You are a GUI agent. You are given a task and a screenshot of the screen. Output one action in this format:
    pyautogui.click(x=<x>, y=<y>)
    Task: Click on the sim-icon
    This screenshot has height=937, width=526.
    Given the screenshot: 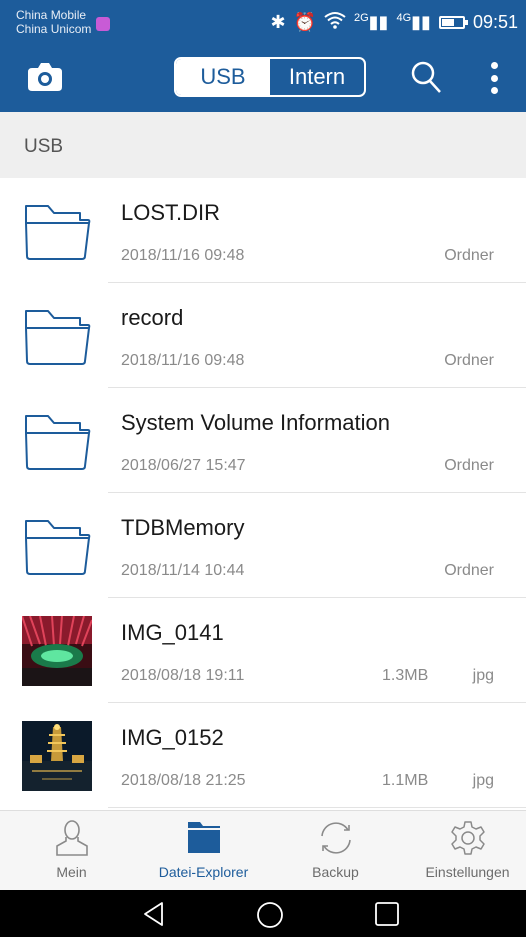 What is the action you would take?
    pyautogui.click(x=103, y=24)
    